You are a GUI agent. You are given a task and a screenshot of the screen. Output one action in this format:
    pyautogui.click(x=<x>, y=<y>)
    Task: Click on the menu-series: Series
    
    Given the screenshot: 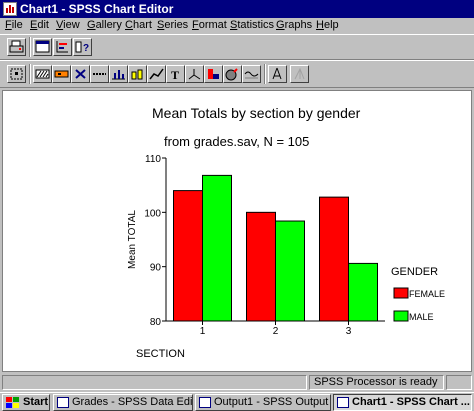 What is the action you would take?
    pyautogui.click(x=172, y=25)
    